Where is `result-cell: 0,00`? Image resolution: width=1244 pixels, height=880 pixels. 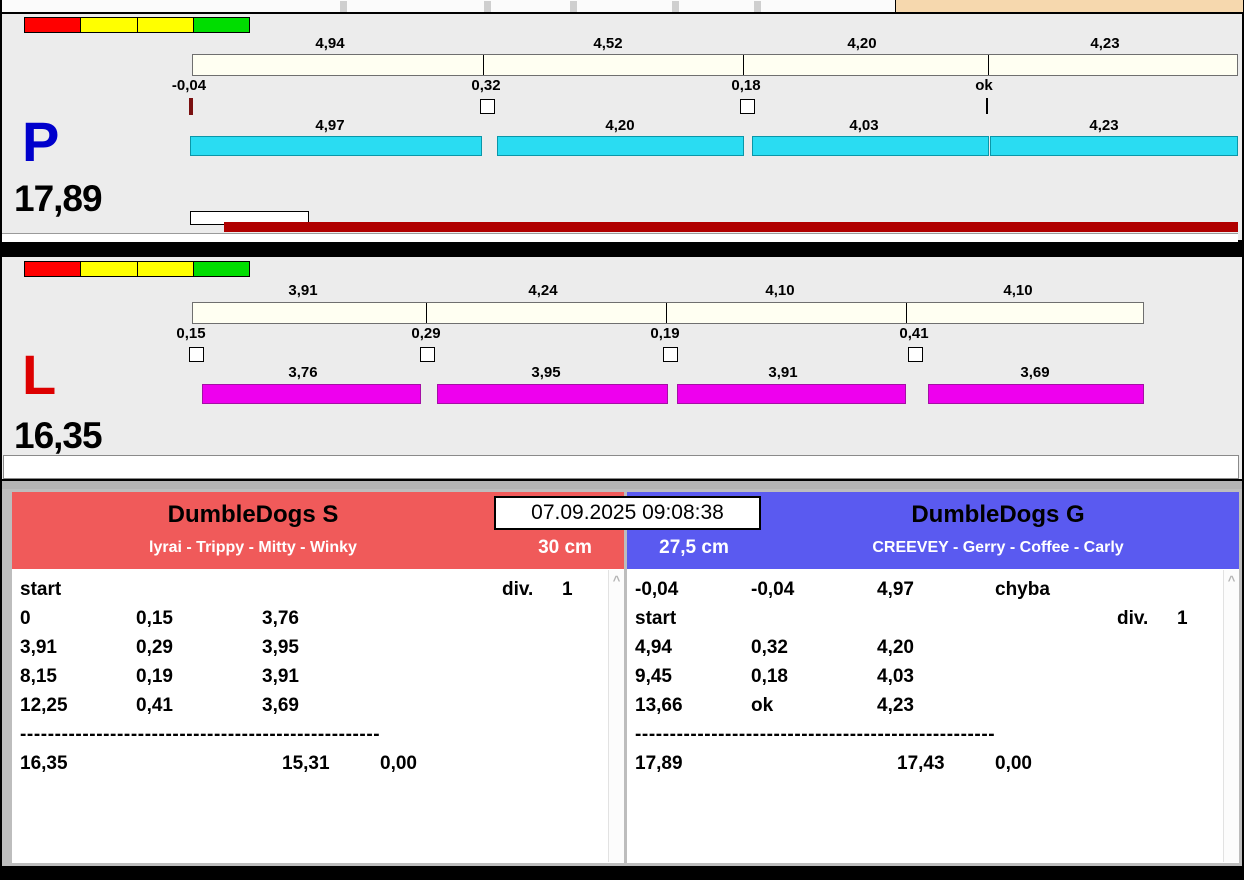 result-cell: 0,00 is located at coordinates (398, 763).